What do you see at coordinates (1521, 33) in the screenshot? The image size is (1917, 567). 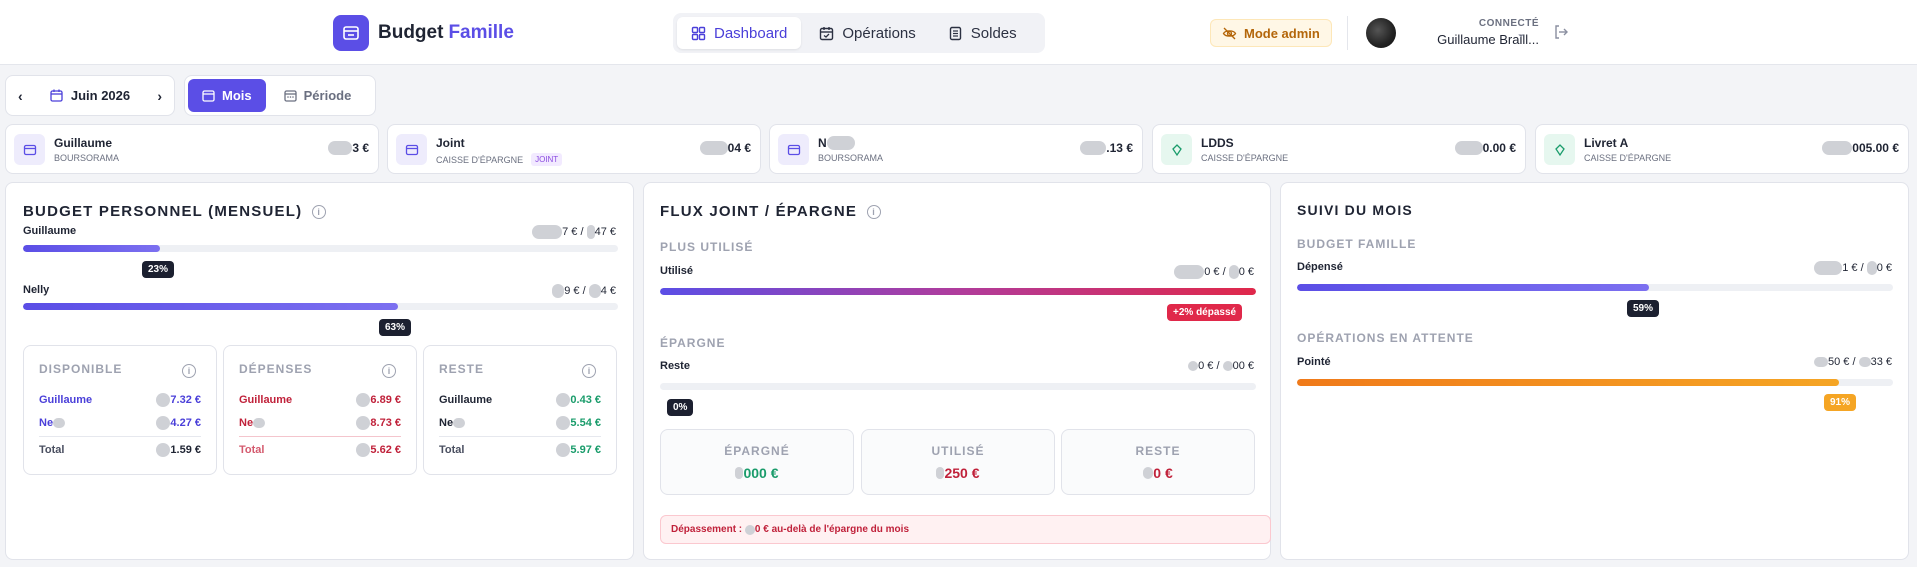 I see `chevron-down-icon: ⌄` at bounding box center [1521, 33].